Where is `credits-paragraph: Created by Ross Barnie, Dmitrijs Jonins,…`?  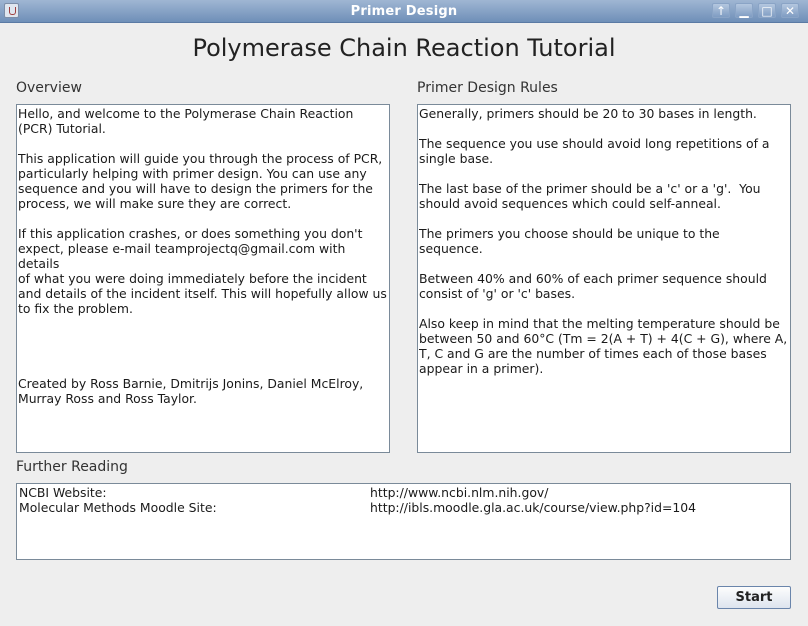 credits-paragraph: Created by Ross Barnie, Dmitrijs Jonins,… is located at coordinates (191, 391).